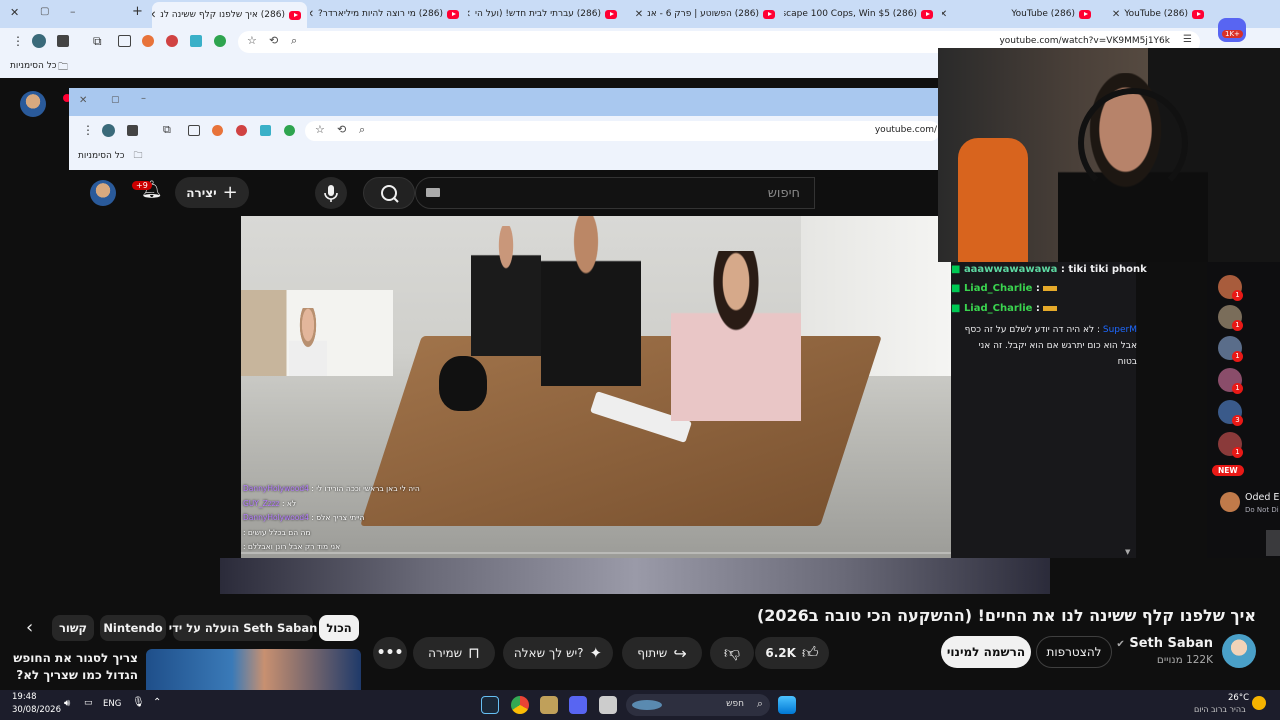 The image size is (1280, 720). Describe the element at coordinates (1262, 497) in the screenshot. I see `streamer-name: Oded El` at that location.